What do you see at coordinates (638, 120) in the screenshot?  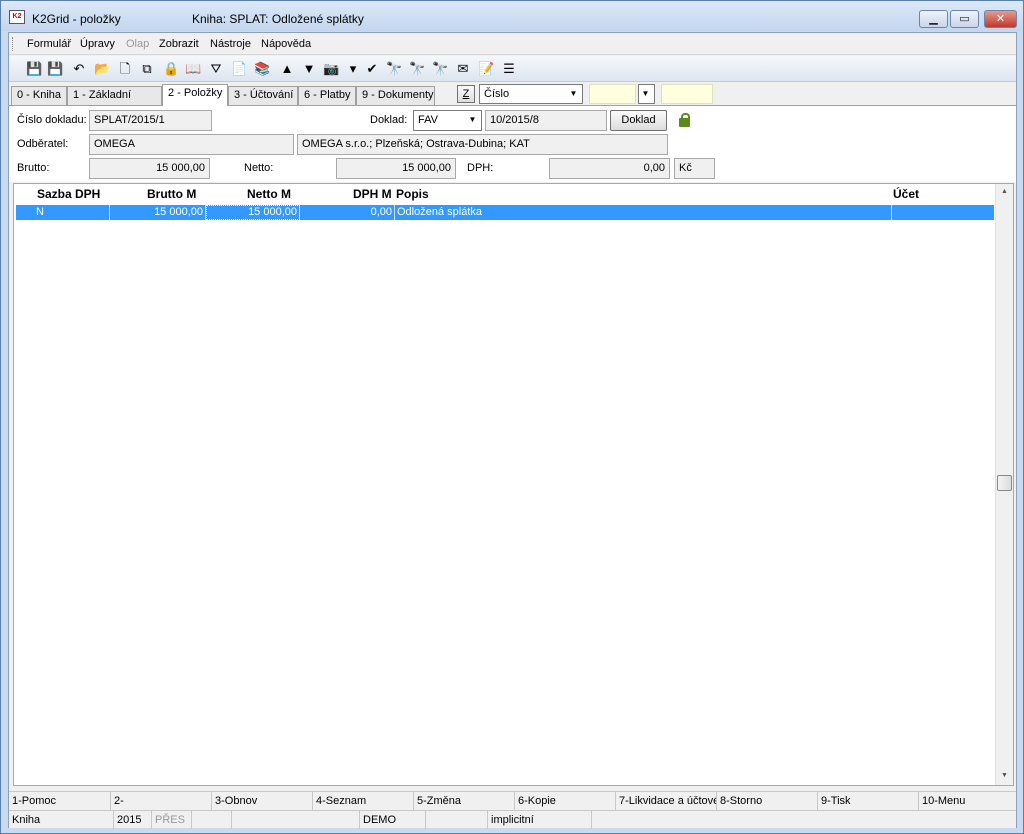 I see `doklad-button: Doklad` at bounding box center [638, 120].